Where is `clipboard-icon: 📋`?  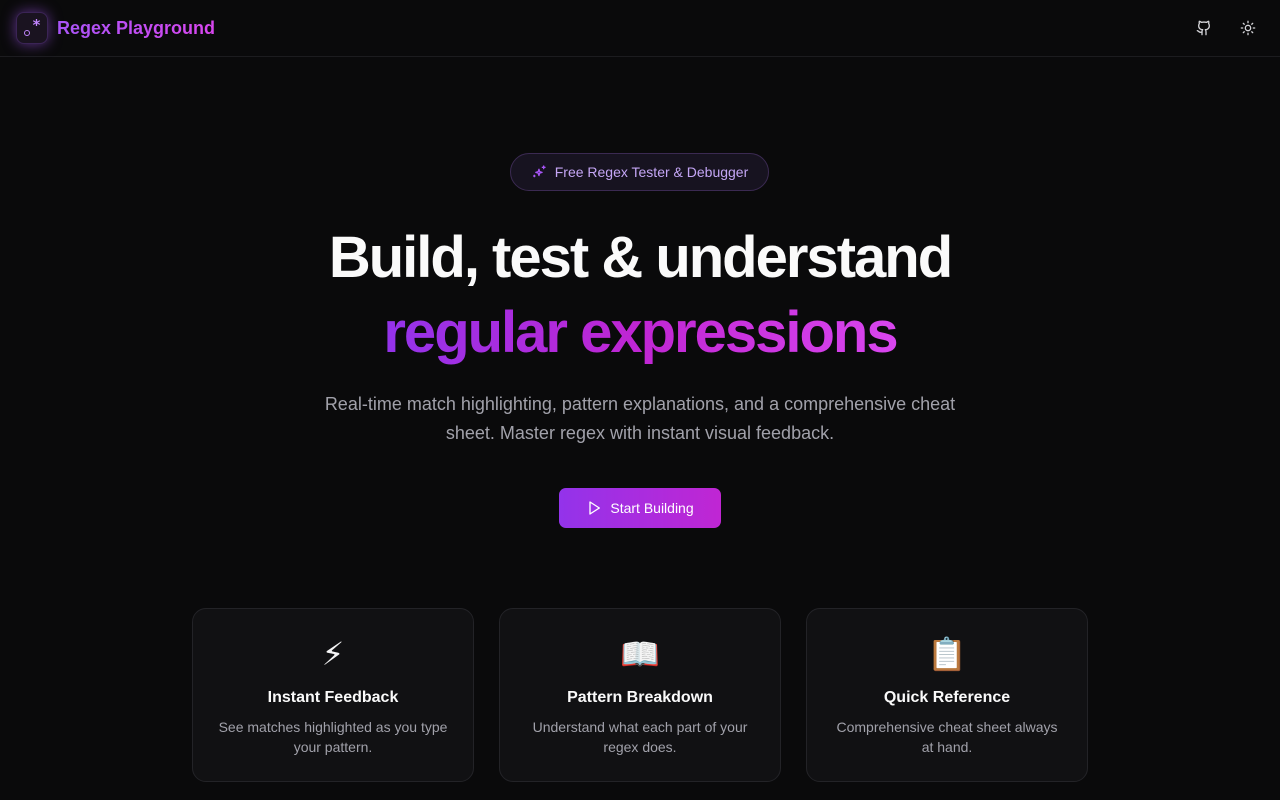 clipboard-icon: 📋 is located at coordinates (947, 654).